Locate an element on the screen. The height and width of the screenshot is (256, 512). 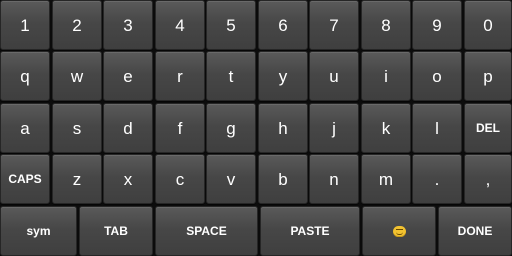
key-label: 5 is located at coordinates (231, 25).